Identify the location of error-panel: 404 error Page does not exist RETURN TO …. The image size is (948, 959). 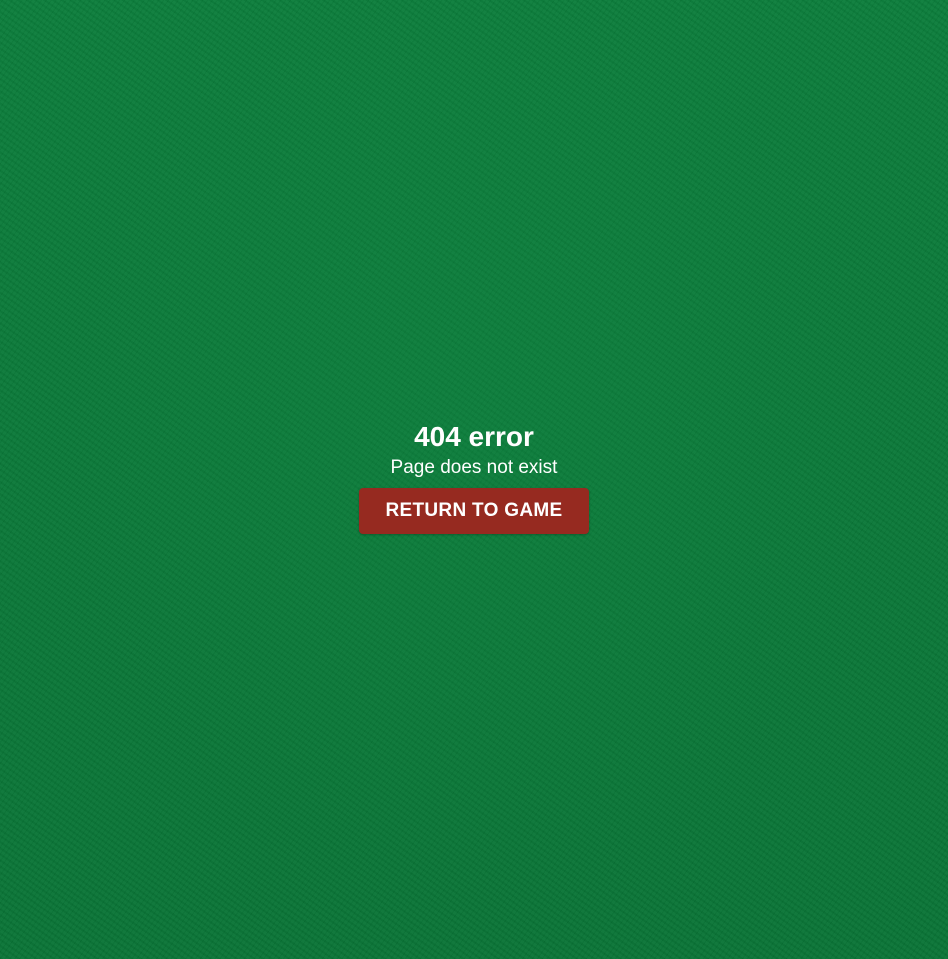
(474, 477).